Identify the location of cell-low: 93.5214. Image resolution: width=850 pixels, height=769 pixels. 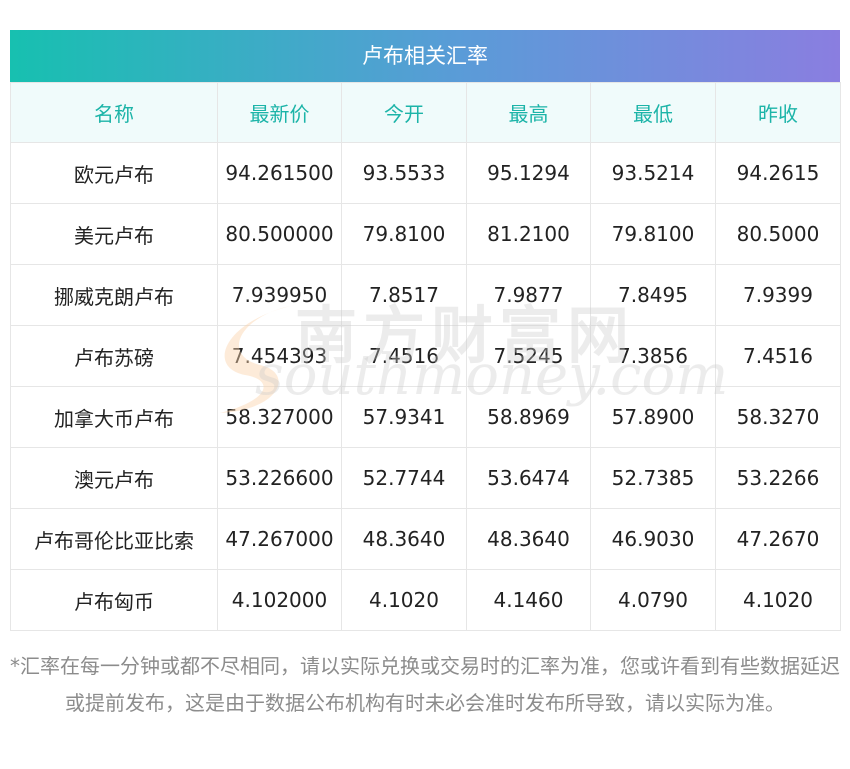
(653, 173).